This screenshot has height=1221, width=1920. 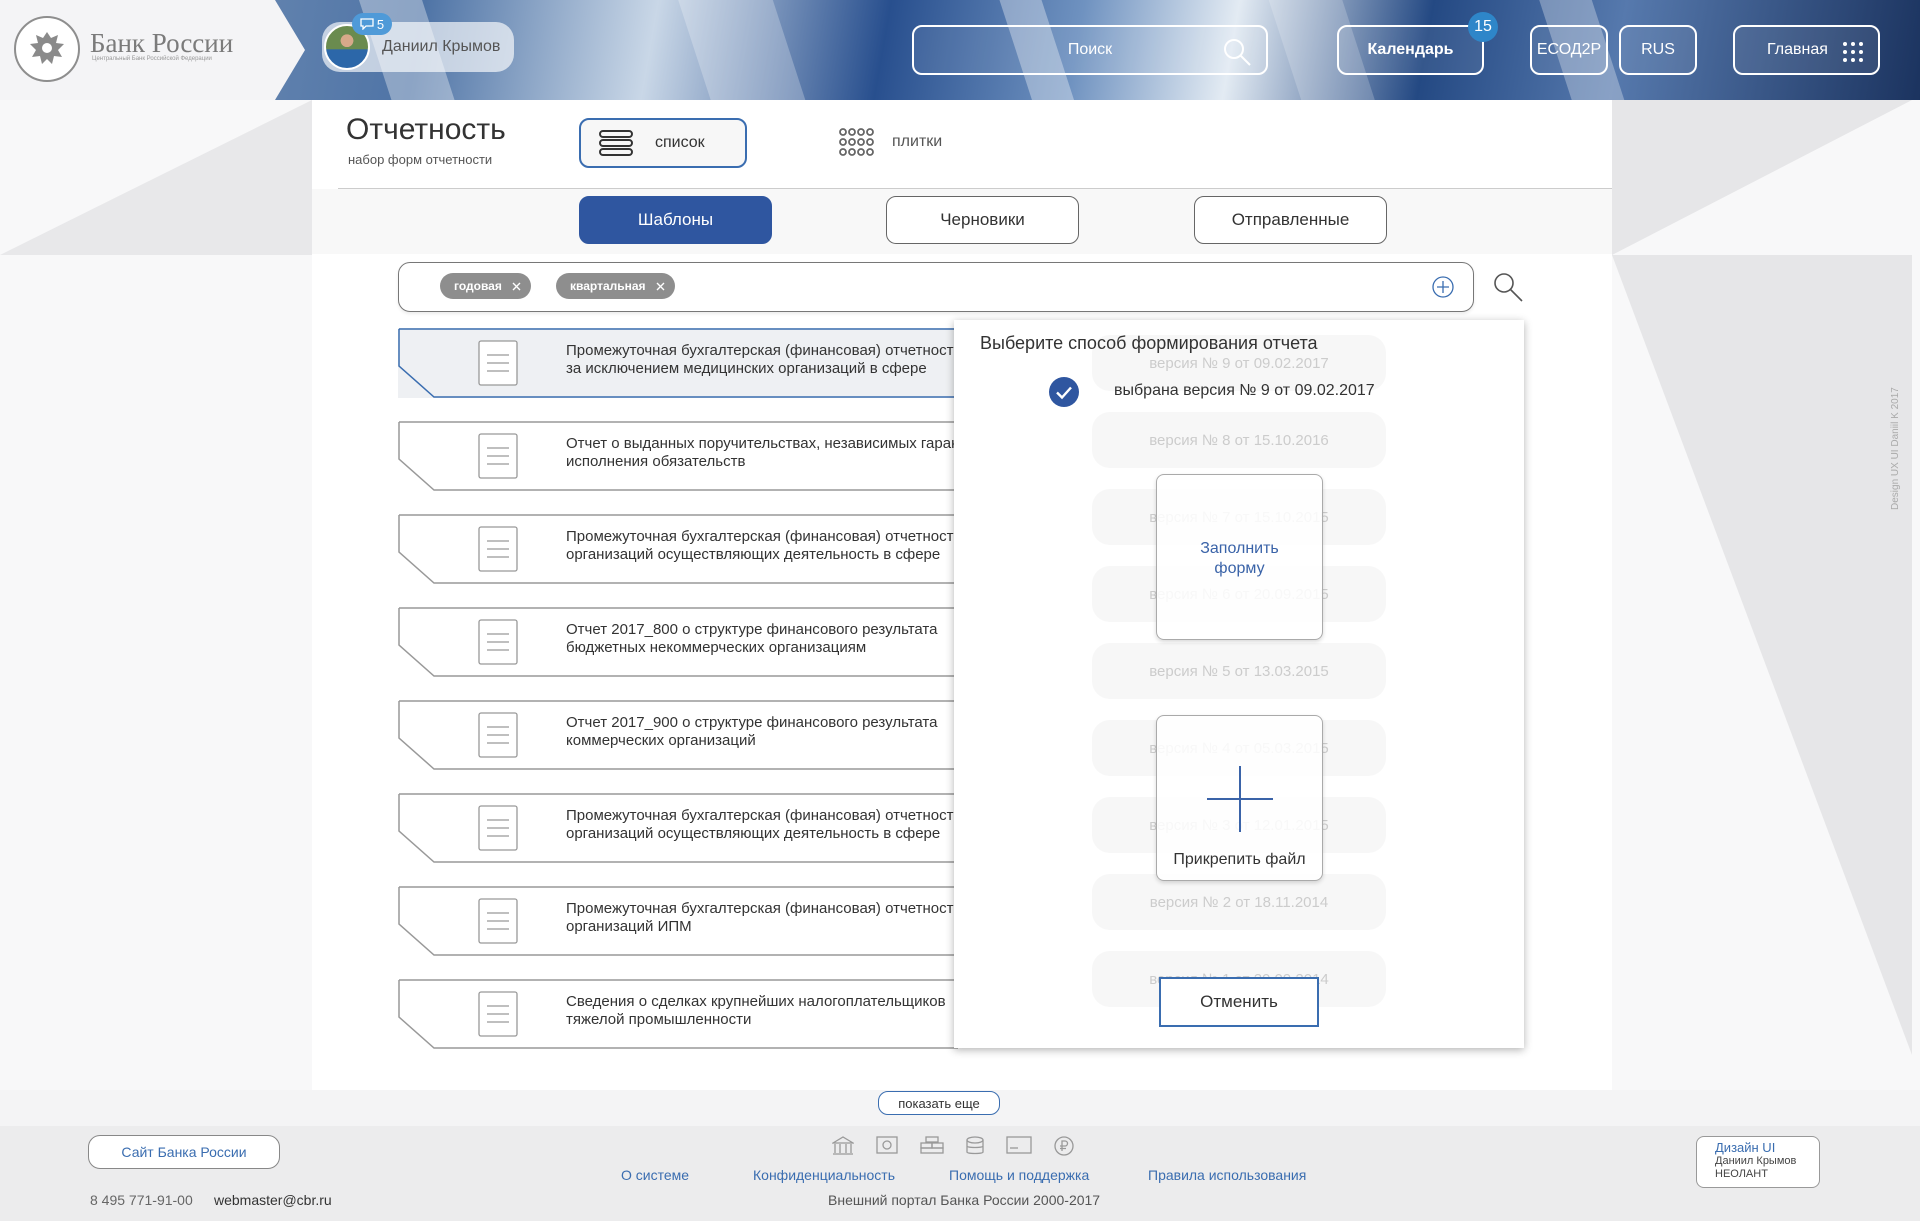 I want to click on report-title-line-2: исполнения обязательств, so click(x=656, y=461).